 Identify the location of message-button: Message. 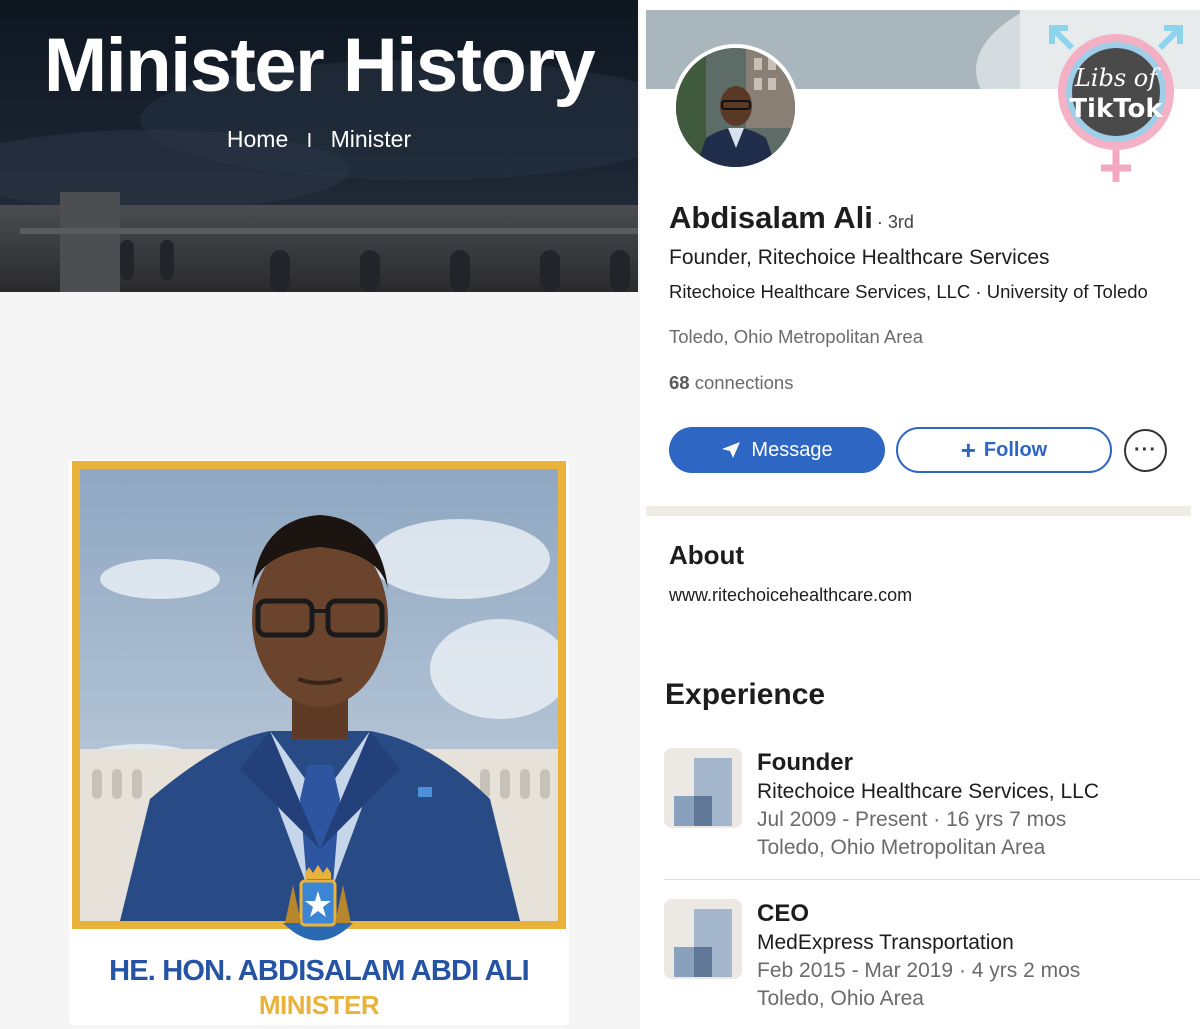
(777, 450).